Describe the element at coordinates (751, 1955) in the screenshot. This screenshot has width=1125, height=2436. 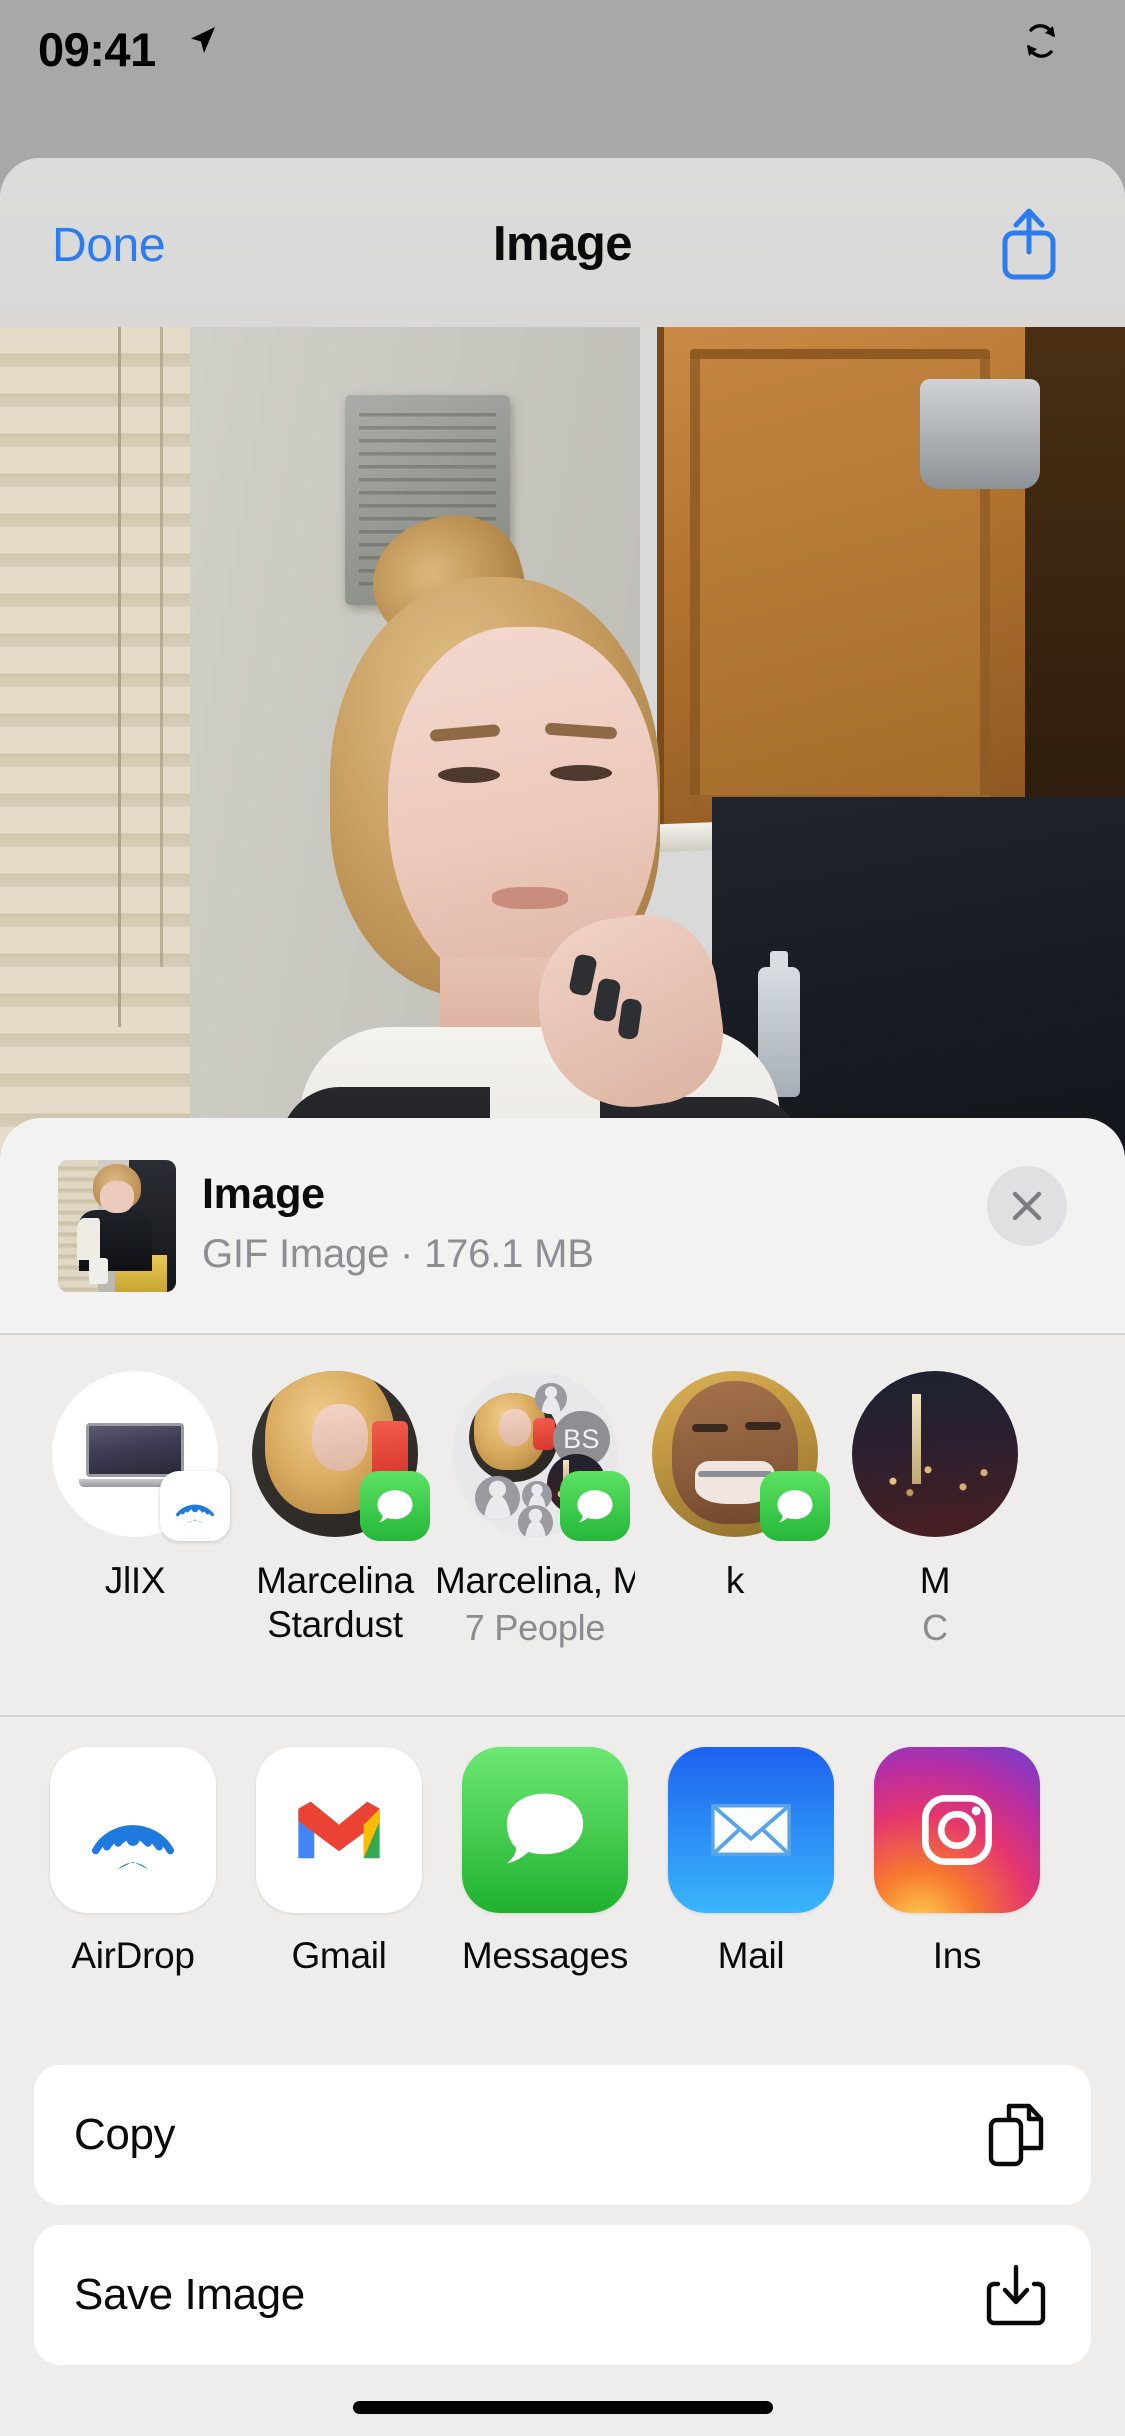
I see `app-label: Mail` at that location.